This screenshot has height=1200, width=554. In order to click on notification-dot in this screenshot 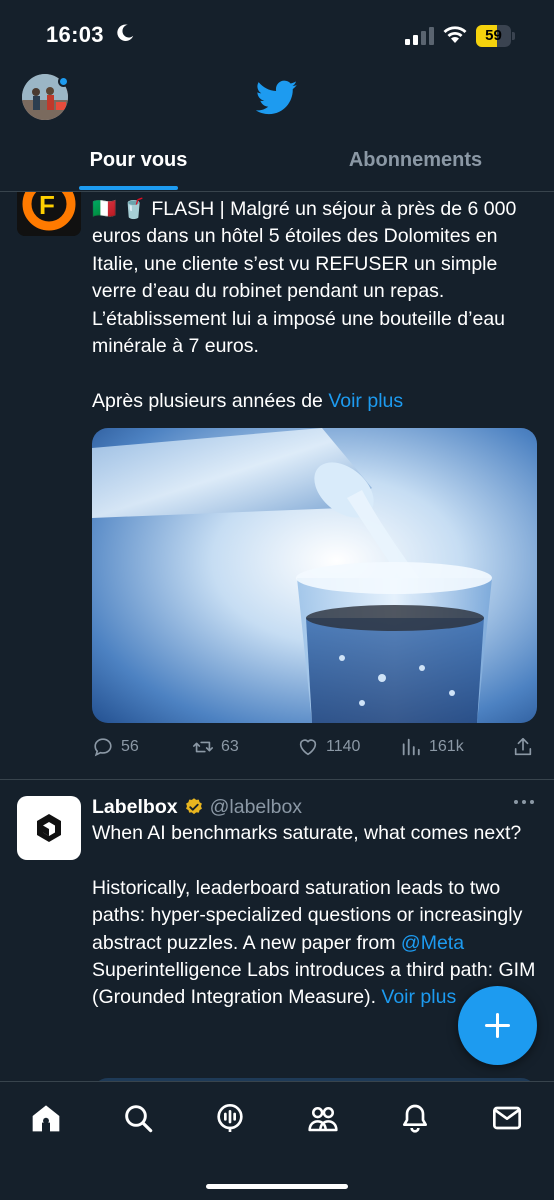, I will do `click(63, 81)`.